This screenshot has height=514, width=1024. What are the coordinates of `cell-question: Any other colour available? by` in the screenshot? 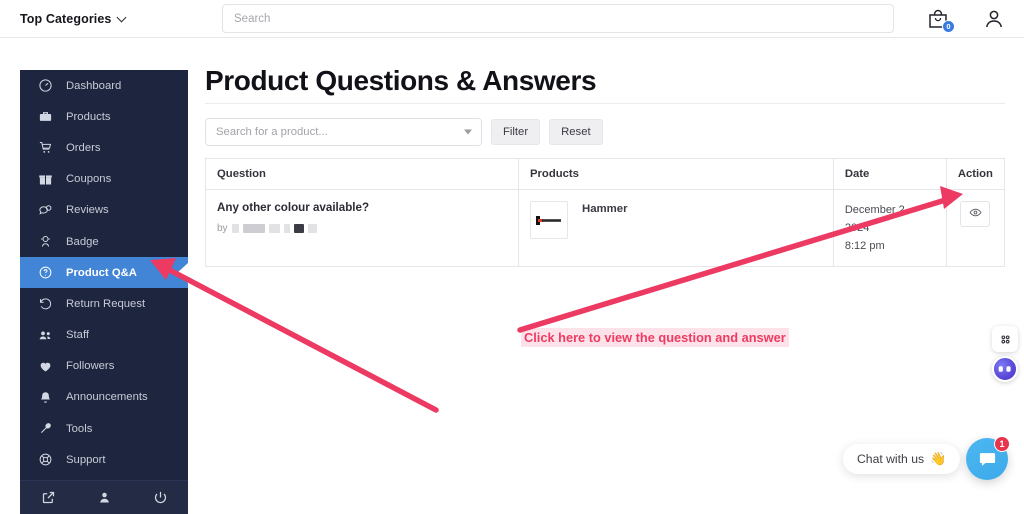 It's located at (362, 228).